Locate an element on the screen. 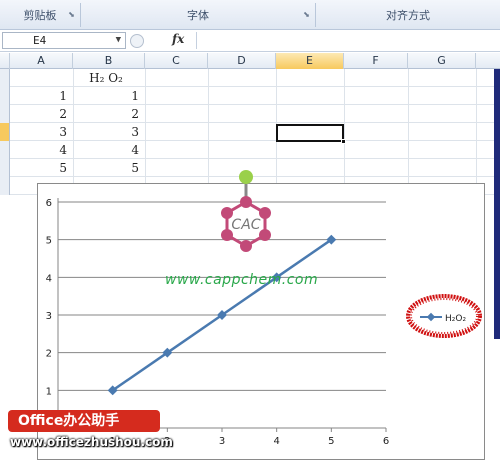 The image size is (500, 461). cell-b: 2 is located at coordinates (109, 114).